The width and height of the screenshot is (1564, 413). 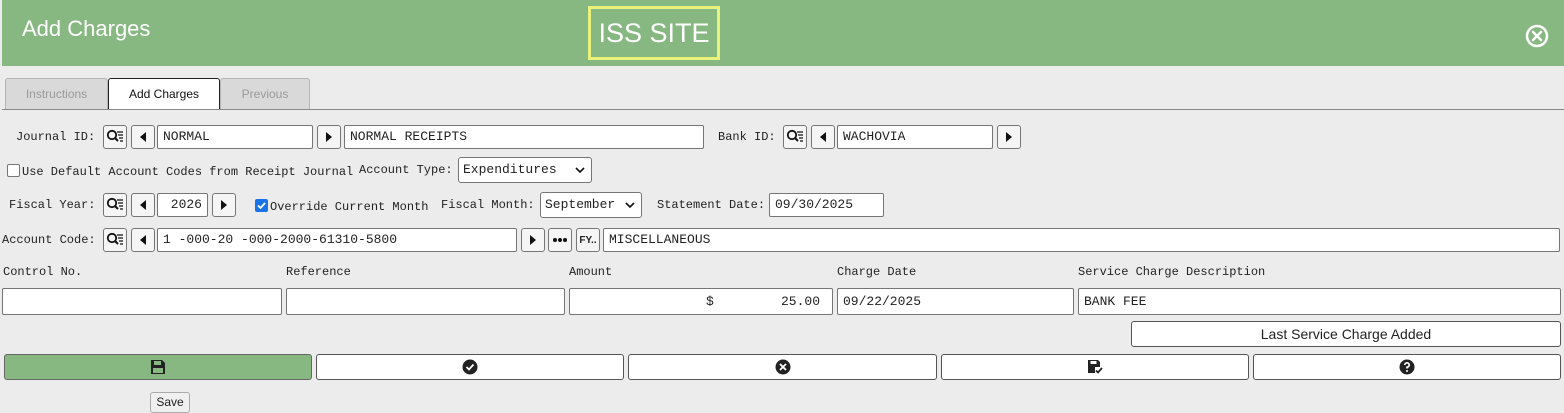 What do you see at coordinates (1081, 240) in the screenshot?
I see `account-description-field: MISCELLANEOUS` at bounding box center [1081, 240].